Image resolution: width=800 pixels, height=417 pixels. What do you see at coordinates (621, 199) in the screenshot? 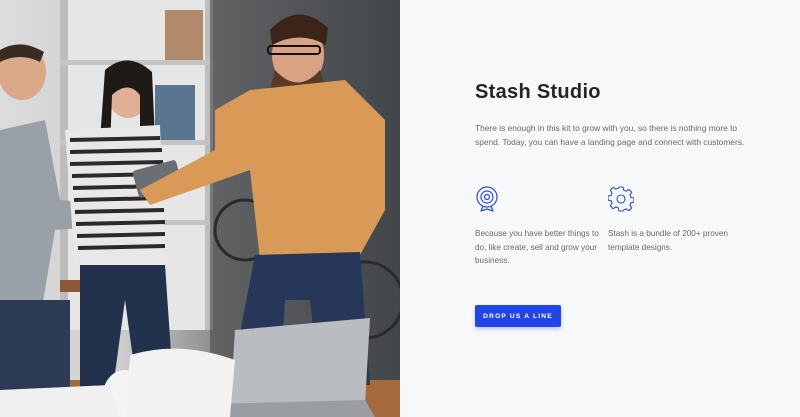
I see `gear-icon` at bounding box center [621, 199].